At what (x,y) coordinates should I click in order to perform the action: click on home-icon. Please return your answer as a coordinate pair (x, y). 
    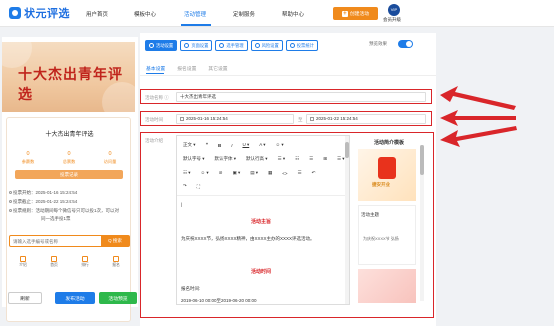
    Looking at the image, I should click on (54, 259).